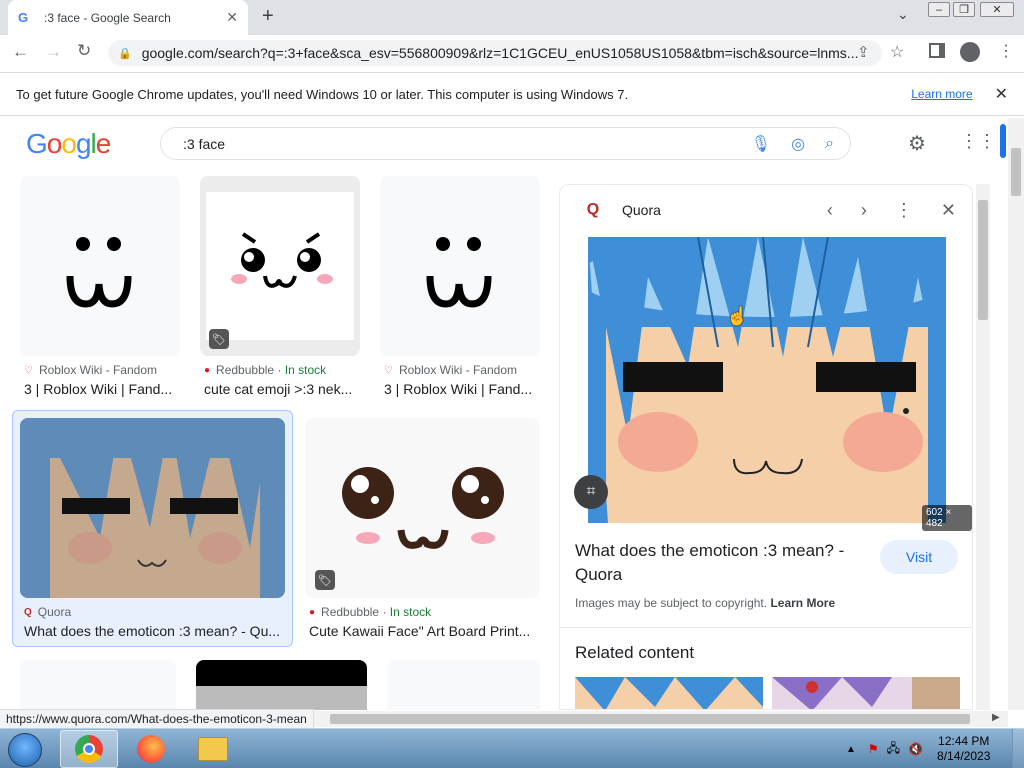 Image resolution: width=1024 pixels, height=768 pixels. I want to click on folder-icon, so click(213, 749).